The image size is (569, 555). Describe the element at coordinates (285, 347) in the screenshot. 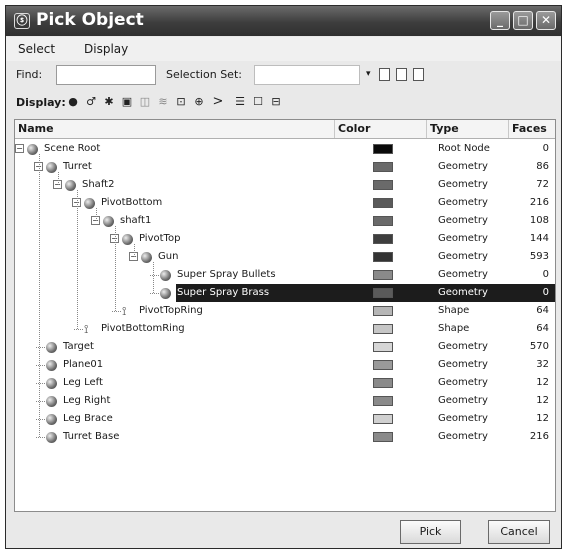

I see `list-item: Target Geometry 570` at that location.